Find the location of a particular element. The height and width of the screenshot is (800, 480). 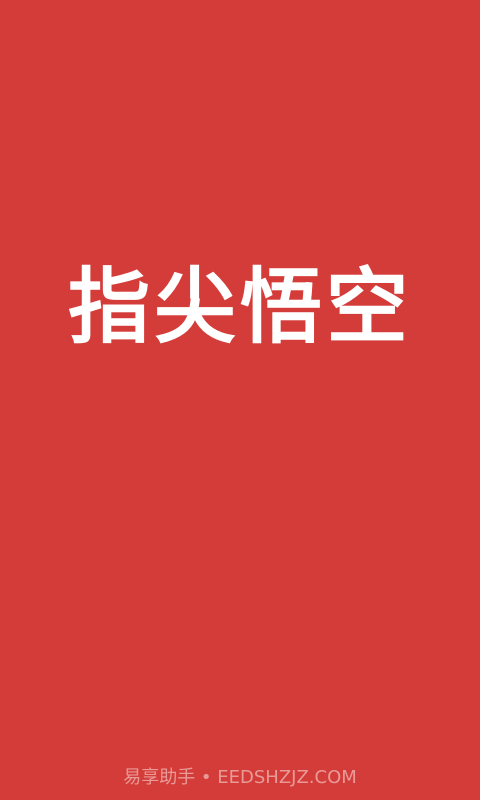

app-logo: 指尖悟空 is located at coordinates (240, 308).